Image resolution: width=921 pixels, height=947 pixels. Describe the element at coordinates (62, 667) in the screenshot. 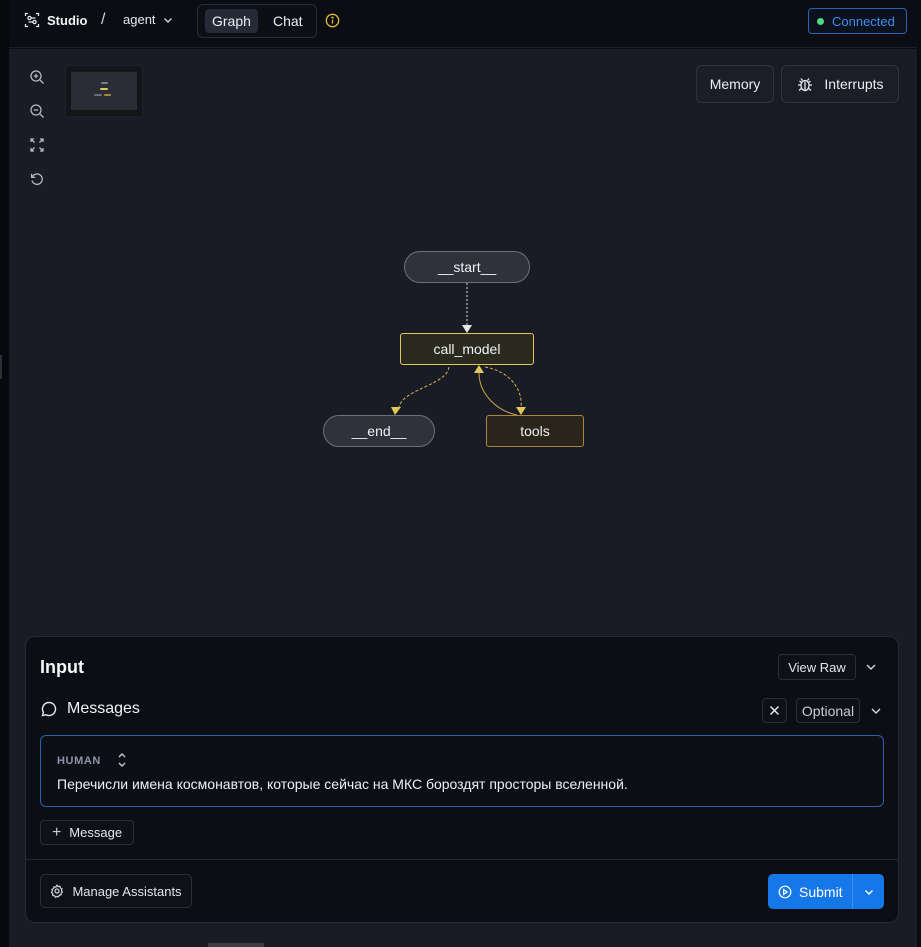

I see `input-panel-title: Input` at that location.